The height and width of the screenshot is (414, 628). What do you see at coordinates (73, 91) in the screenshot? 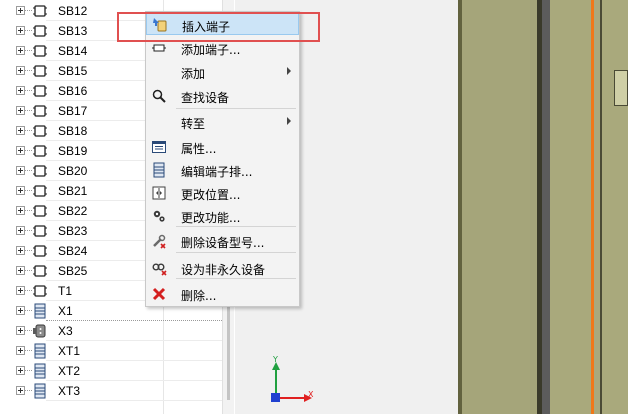
I see `tree-item-label: SB16` at bounding box center [73, 91].